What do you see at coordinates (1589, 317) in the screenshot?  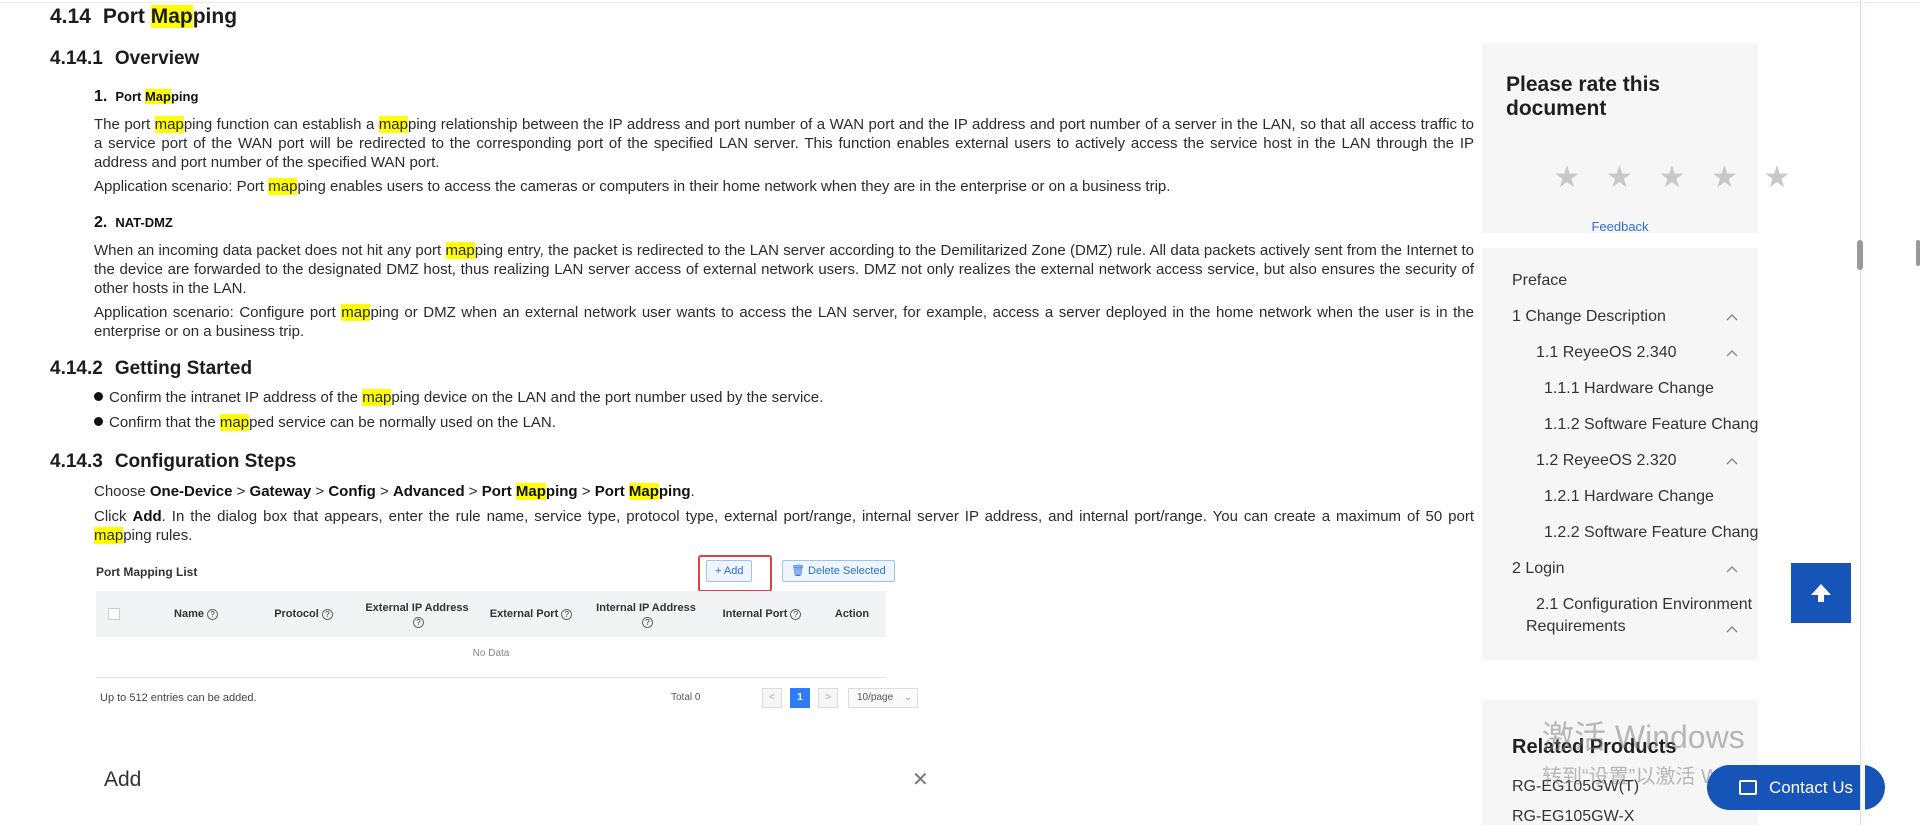 I see `toc-item: 1 Change Description` at bounding box center [1589, 317].